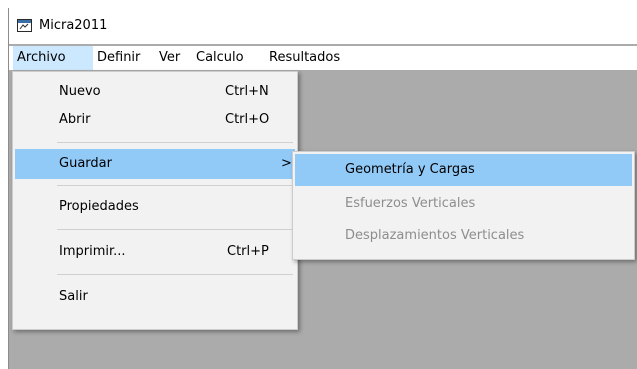 The height and width of the screenshot is (369, 637). What do you see at coordinates (73, 296) in the screenshot?
I see `menu-item-label: Salir` at bounding box center [73, 296].